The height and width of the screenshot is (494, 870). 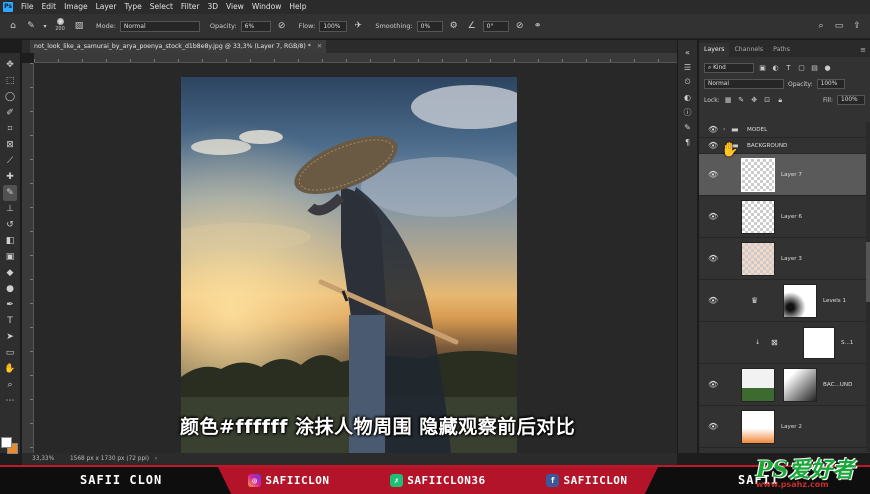 I want to click on mode-select: Normal, so click(x=159, y=26).